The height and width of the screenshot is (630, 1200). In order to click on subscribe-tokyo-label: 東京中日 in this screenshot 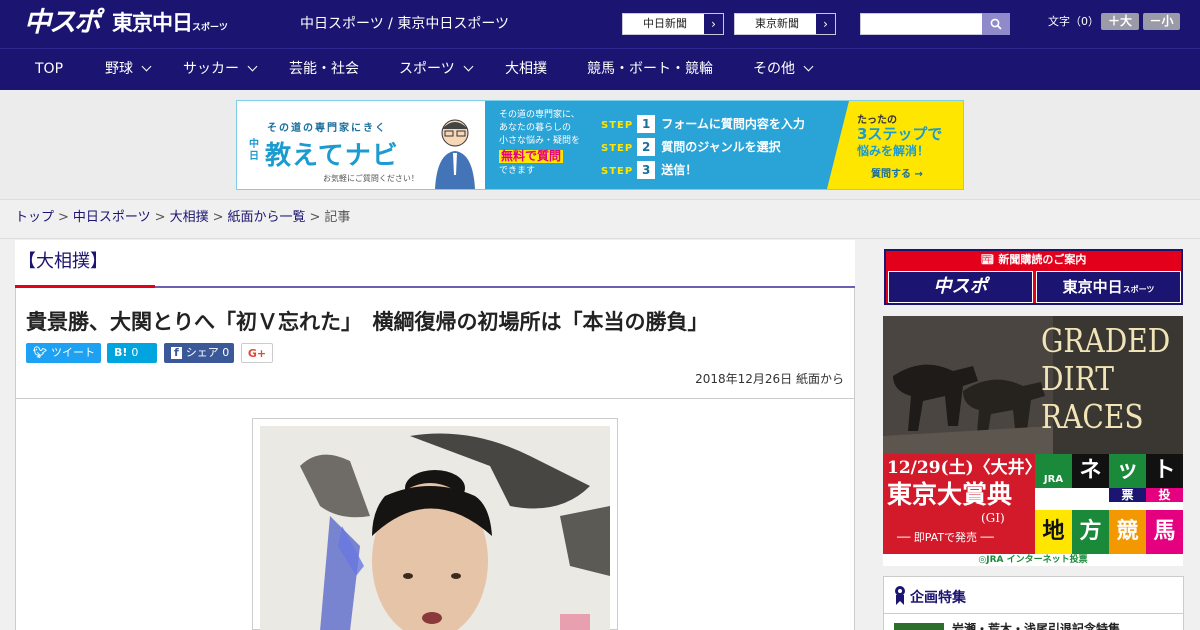, I will do `click(1092, 287)`.